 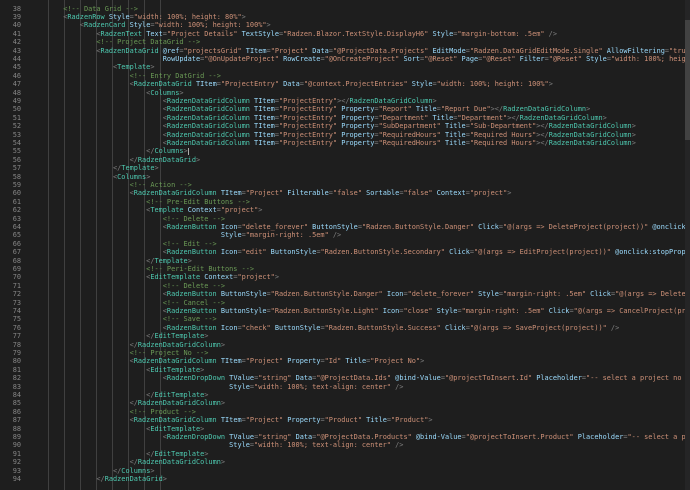 What do you see at coordinates (16, 210) in the screenshot?
I see `line-number: 62` at bounding box center [16, 210].